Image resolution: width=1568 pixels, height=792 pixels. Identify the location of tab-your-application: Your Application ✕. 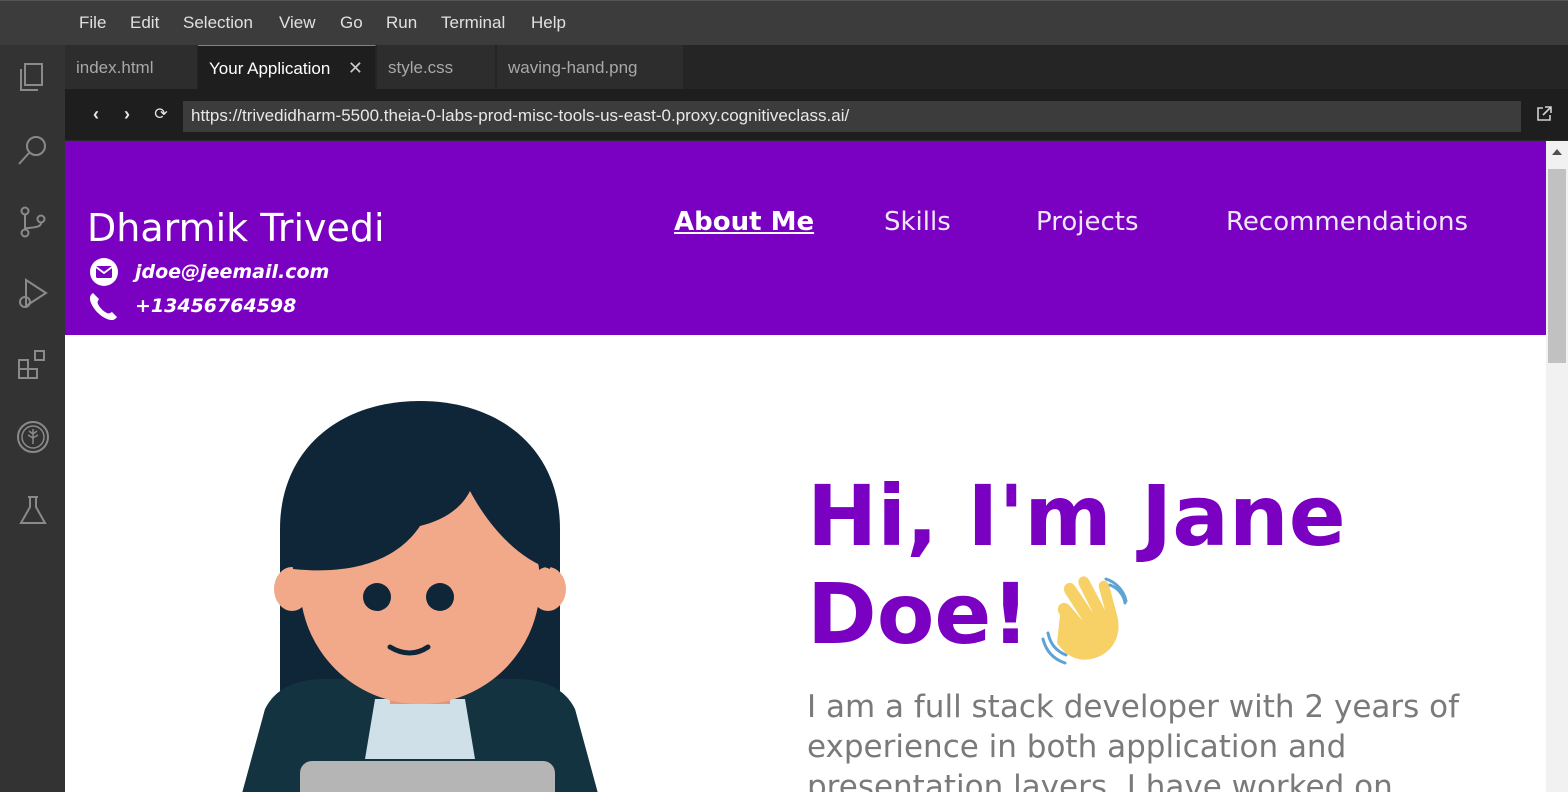
(287, 67).